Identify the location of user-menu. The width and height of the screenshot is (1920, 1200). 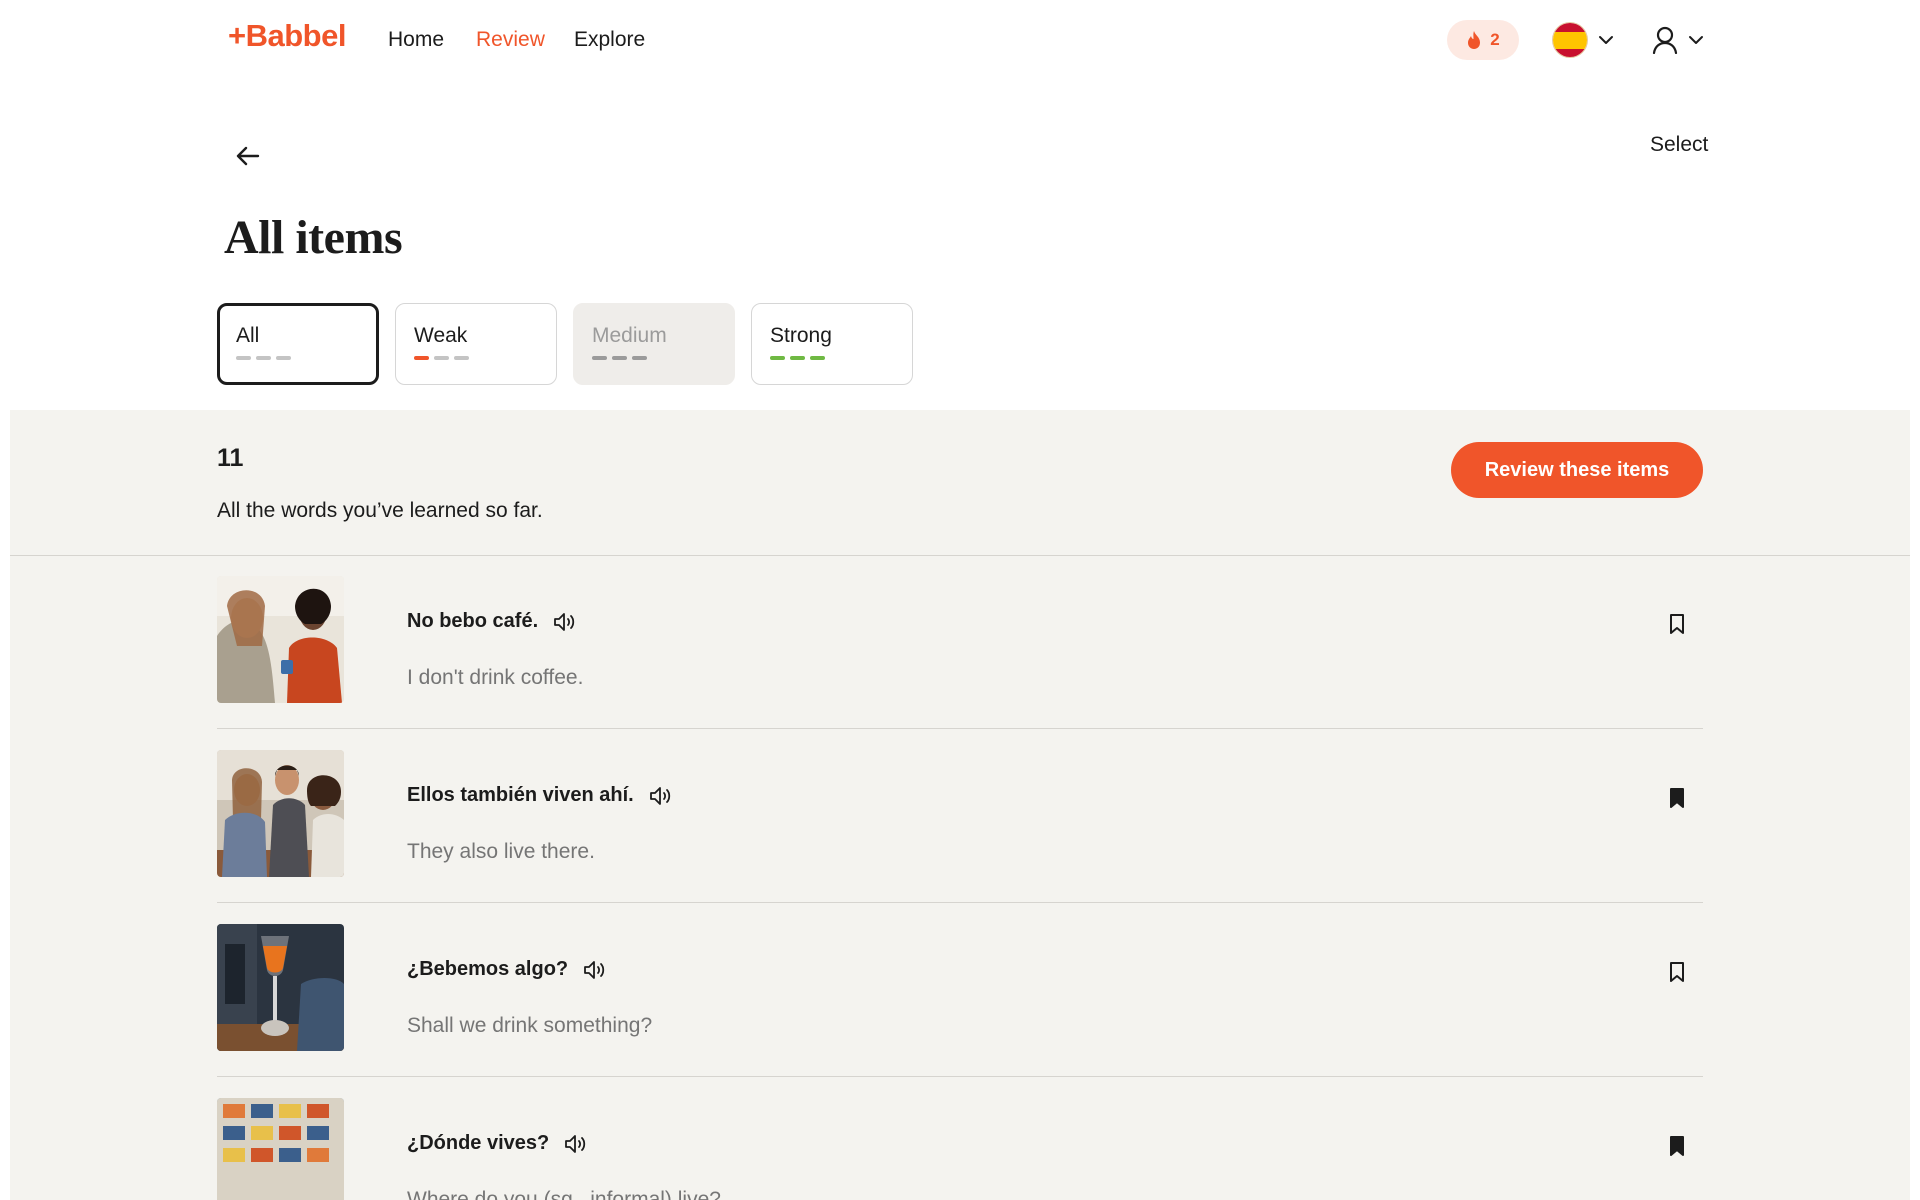
(1678, 40).